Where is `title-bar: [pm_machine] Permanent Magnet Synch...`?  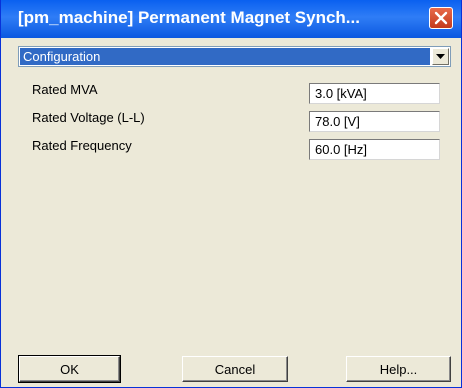
title-bar: [pm_machine] Permanent Magnet Synch... is located at coordinates (231, 19).